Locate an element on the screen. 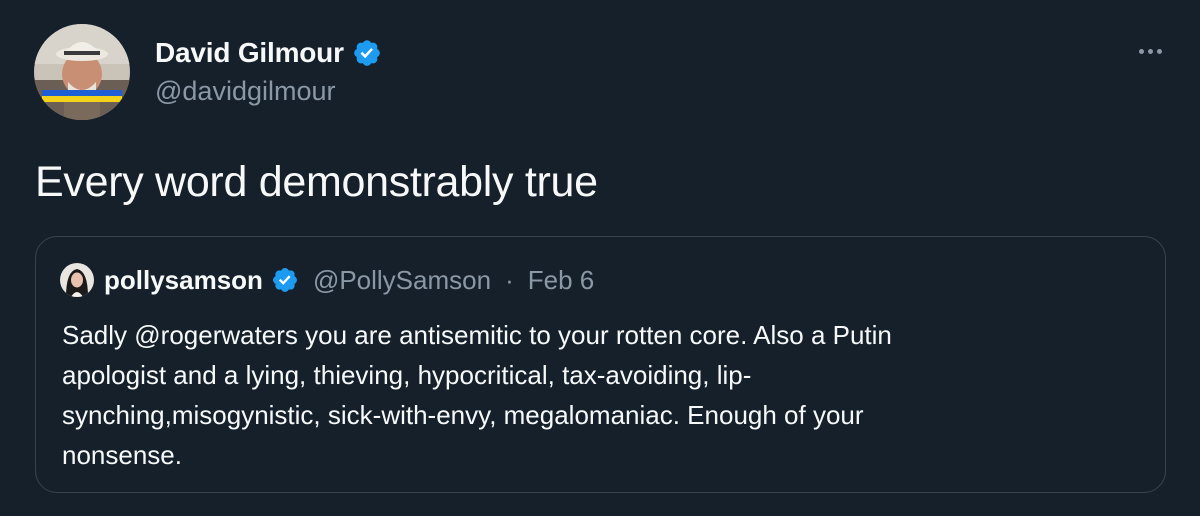  author-avatar is located at coordinates (82, 72).